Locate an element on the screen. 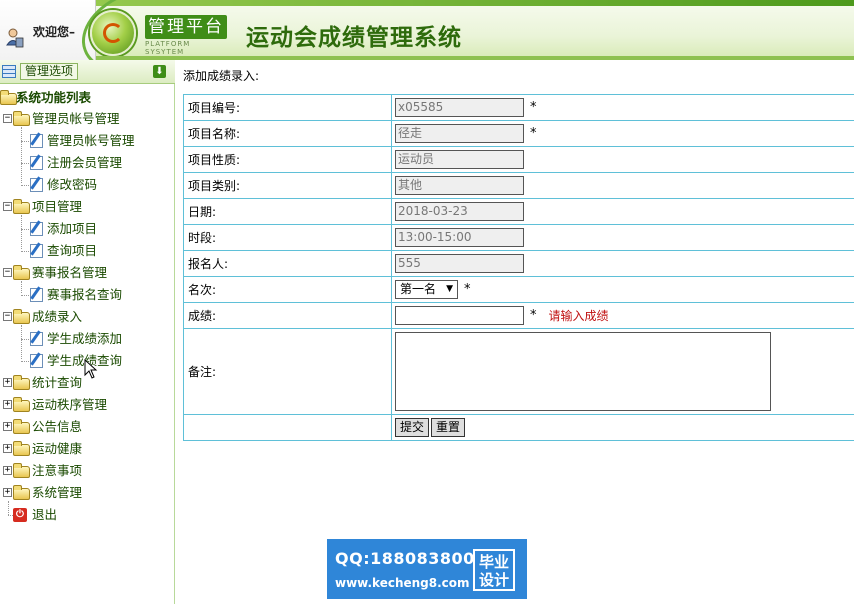 Image resolution: width=854 pixels, height=604 pixels. sidebar-item-admin-account: 管理员帐号管理 is located at coordinates (87, 141).